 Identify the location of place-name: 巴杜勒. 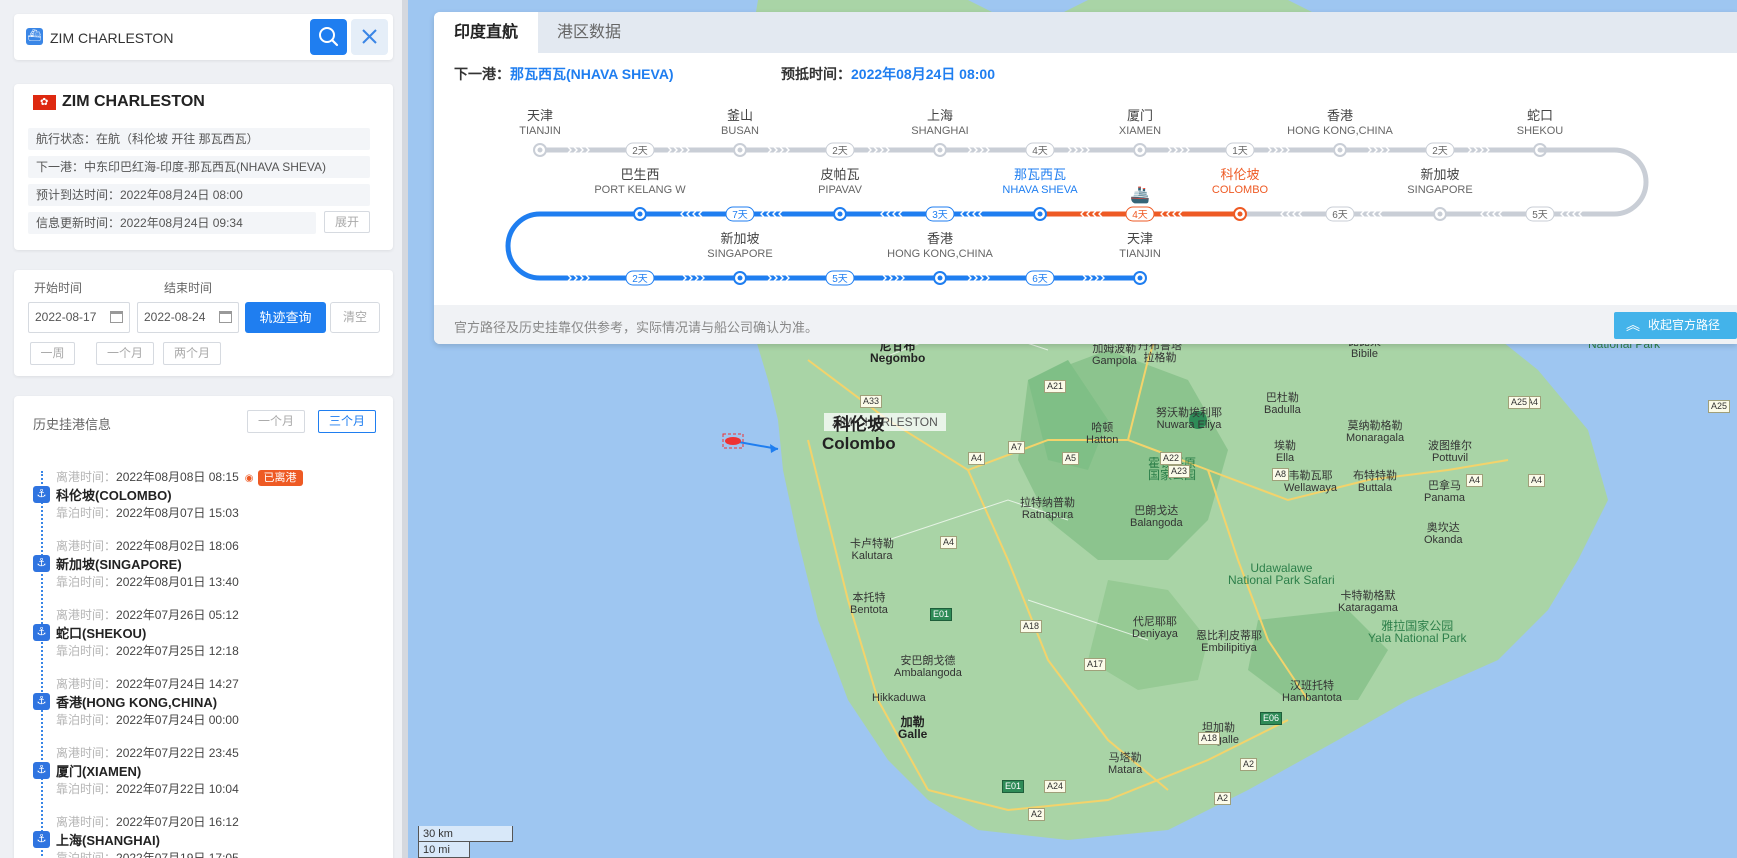
(1282, 398).